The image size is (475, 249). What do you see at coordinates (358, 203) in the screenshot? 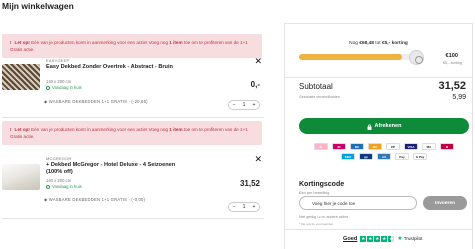
I see `coupon-input: Voeg hier je code toe` at bounding box center [358, 203].